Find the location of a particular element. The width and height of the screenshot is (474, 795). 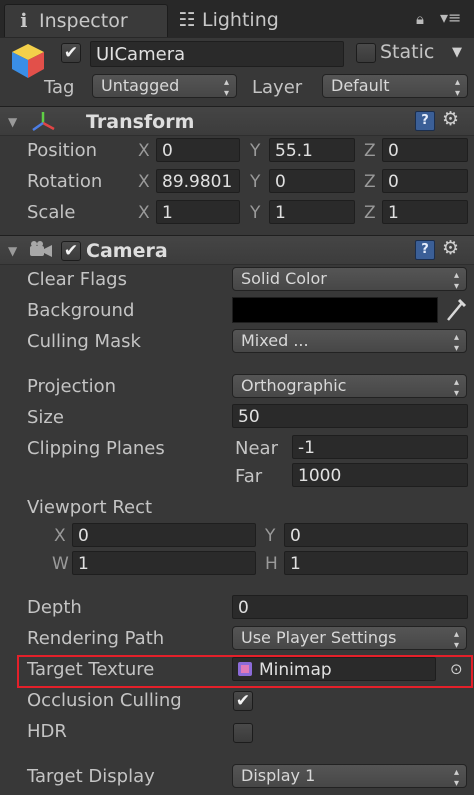

active-checkbox: ✔ is located at coordinates (71, 53).